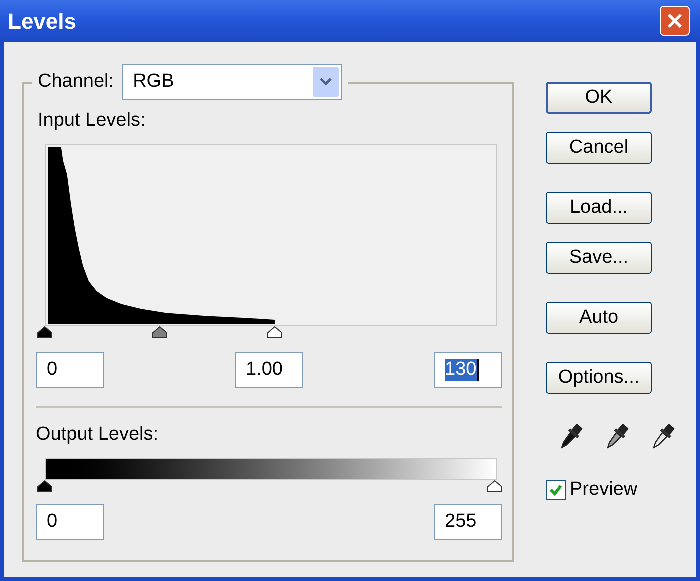 This screenshot has width=700, height=581. Describe the element at coordinates (604, 490) in the screenshot. I see `preview-label: Preview` at that location.